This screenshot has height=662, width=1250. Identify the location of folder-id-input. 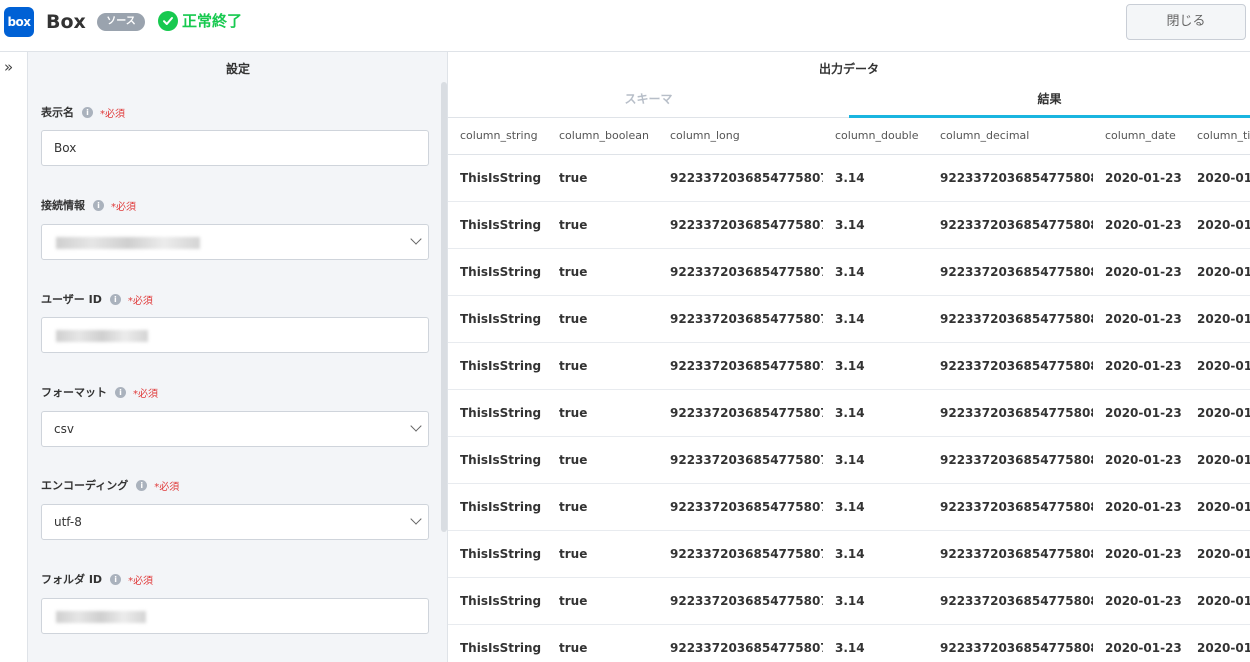
(235, 616).